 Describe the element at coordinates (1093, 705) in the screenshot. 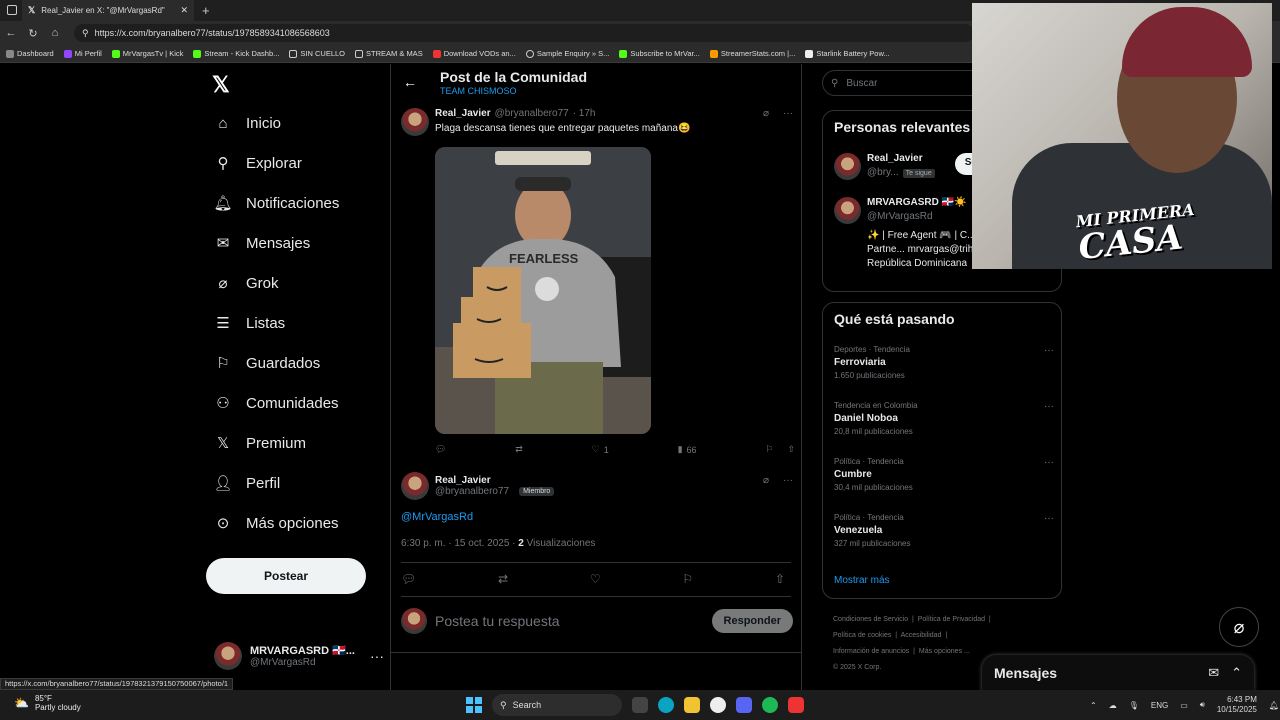

I see `chevron-up-icon: ⌃` at that location.